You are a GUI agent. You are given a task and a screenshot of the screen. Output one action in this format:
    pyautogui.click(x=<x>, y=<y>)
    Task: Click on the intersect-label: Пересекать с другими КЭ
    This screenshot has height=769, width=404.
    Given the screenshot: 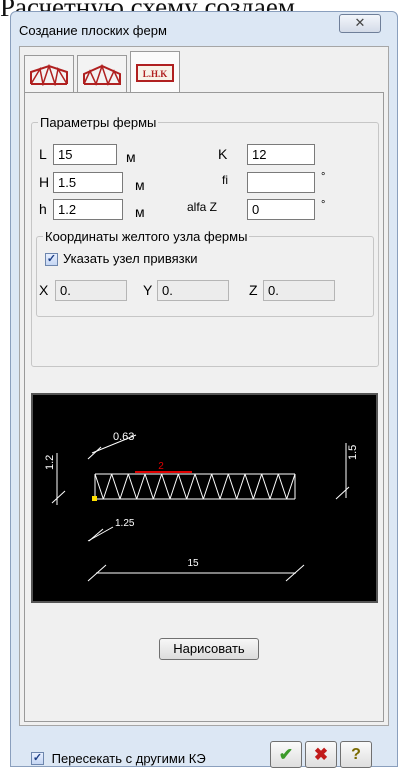 What is the action you would take?
    pyautogui.click(x=128, y=759)
    